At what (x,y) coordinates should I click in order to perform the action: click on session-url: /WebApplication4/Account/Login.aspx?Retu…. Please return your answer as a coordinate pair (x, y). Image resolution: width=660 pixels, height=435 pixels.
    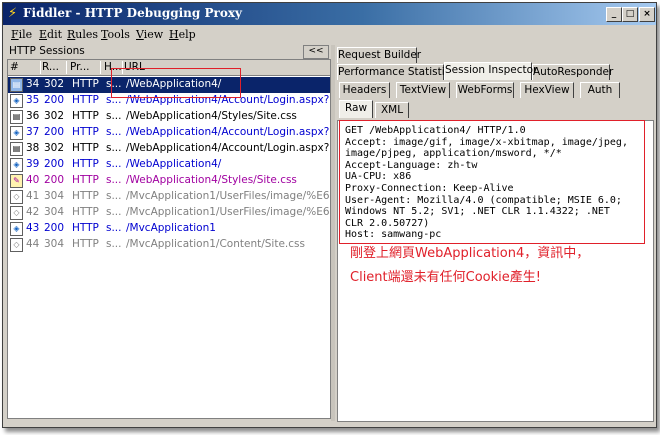
    Looking at the image, I should click on (228, 132).